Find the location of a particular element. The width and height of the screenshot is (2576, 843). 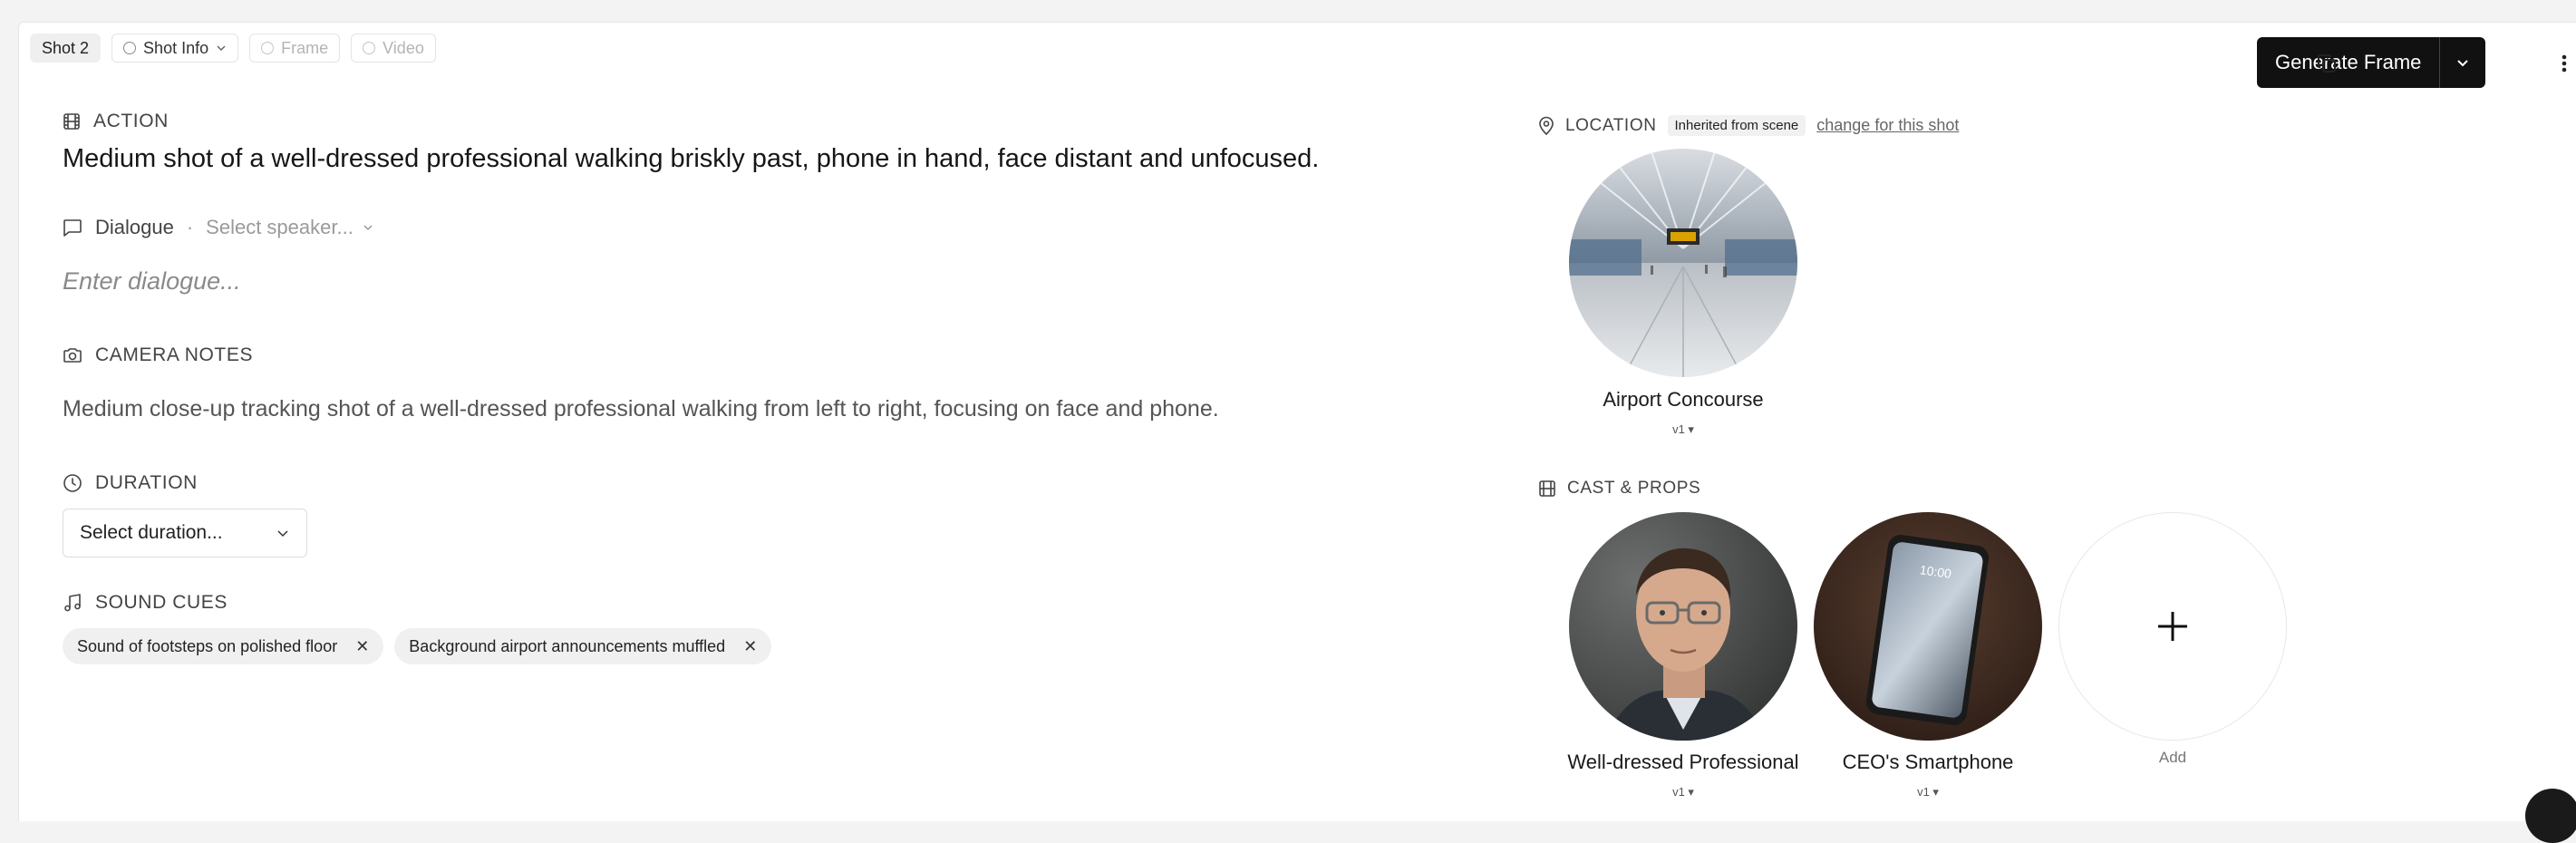

action-heading-label: ACTION is located at coordinates (131, 121).